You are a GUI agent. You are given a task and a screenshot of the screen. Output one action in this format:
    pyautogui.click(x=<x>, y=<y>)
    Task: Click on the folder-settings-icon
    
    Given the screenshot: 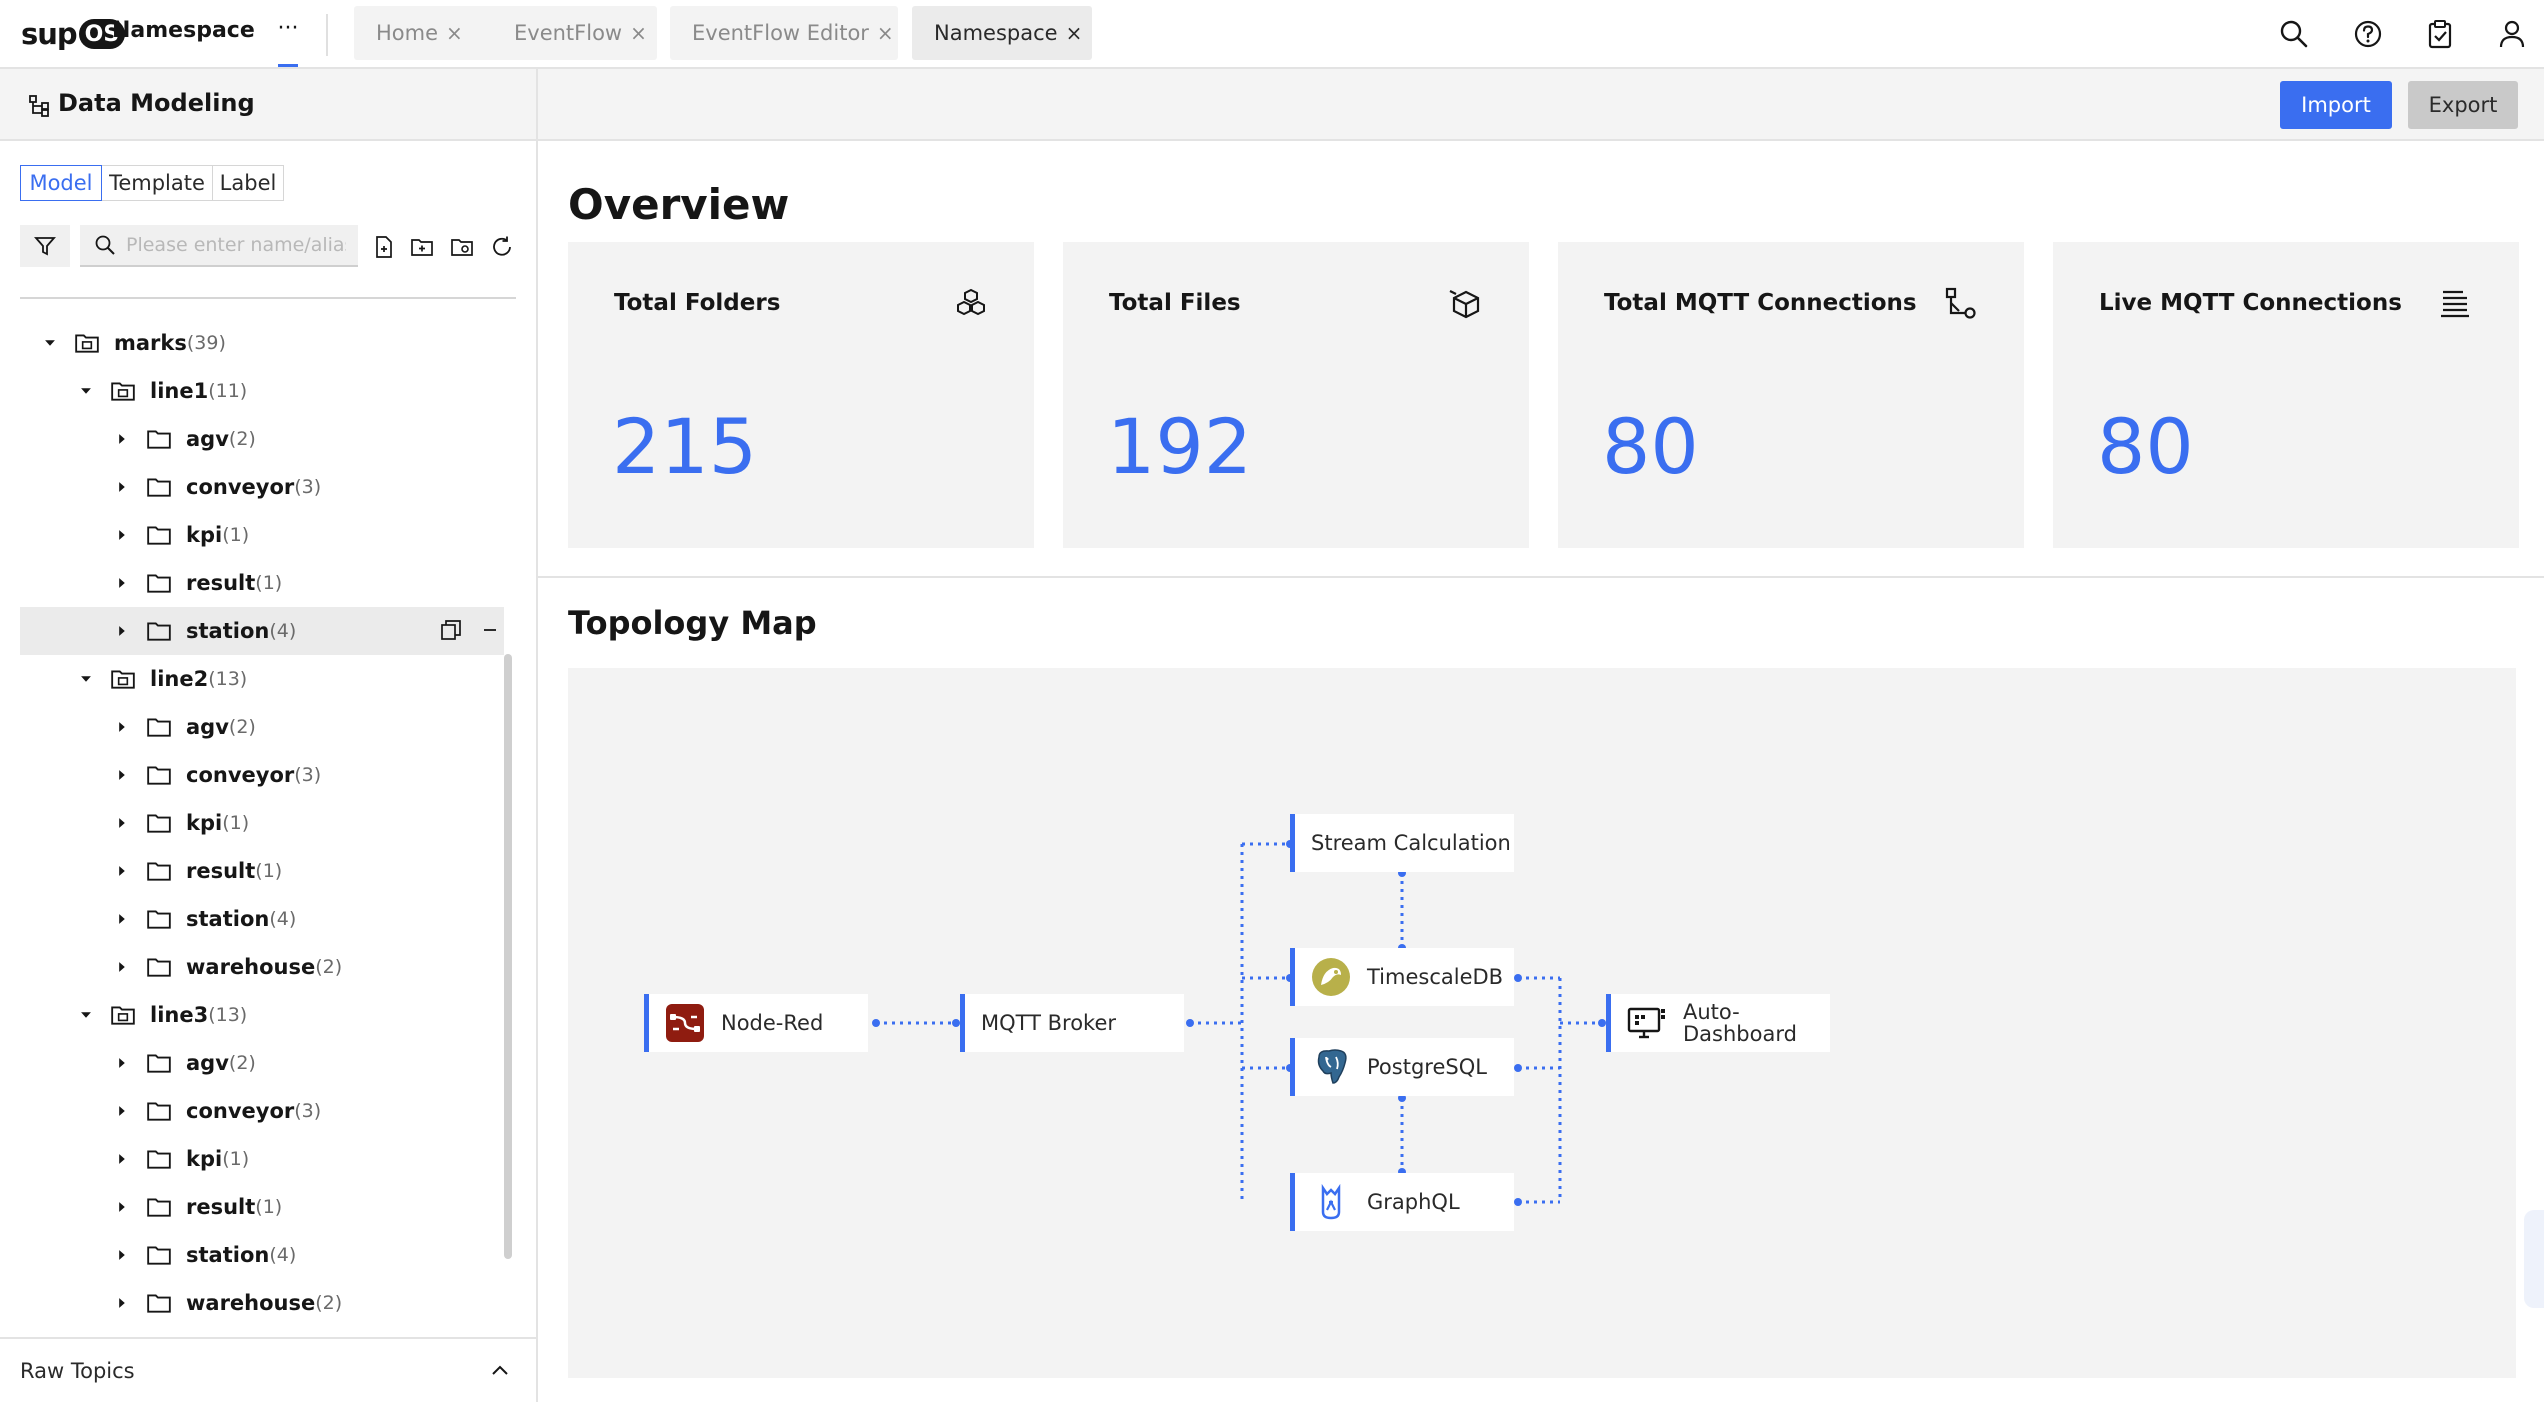 What is the action you would take?
    pyautogui.click(x=462, y=247)
    